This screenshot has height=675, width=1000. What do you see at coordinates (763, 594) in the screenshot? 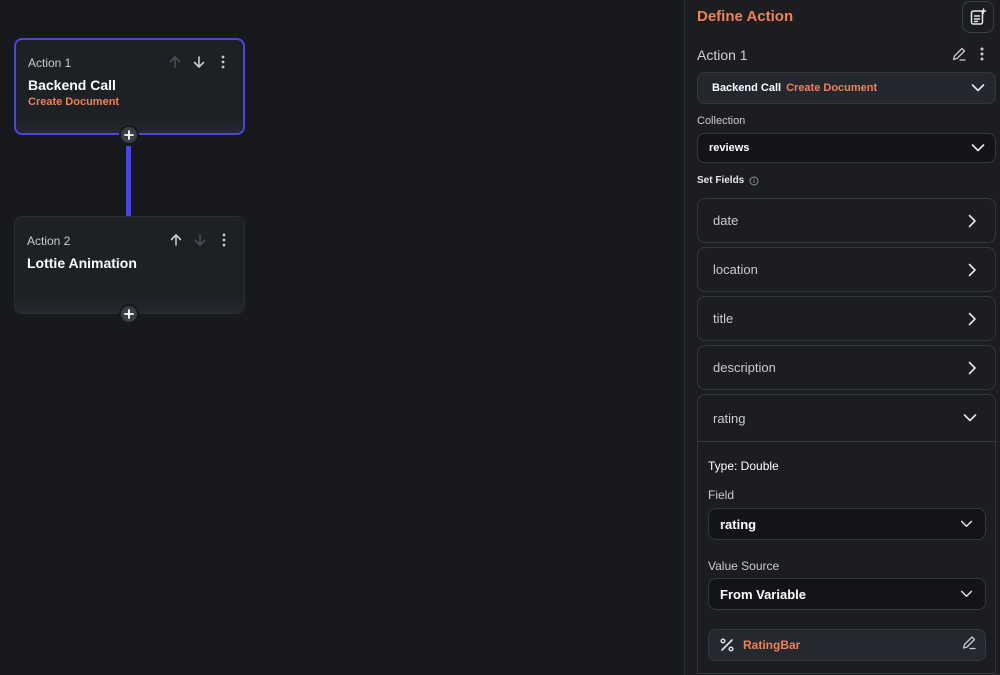
I see `value-source-value: From Variable` at bounding box center [763, 594].